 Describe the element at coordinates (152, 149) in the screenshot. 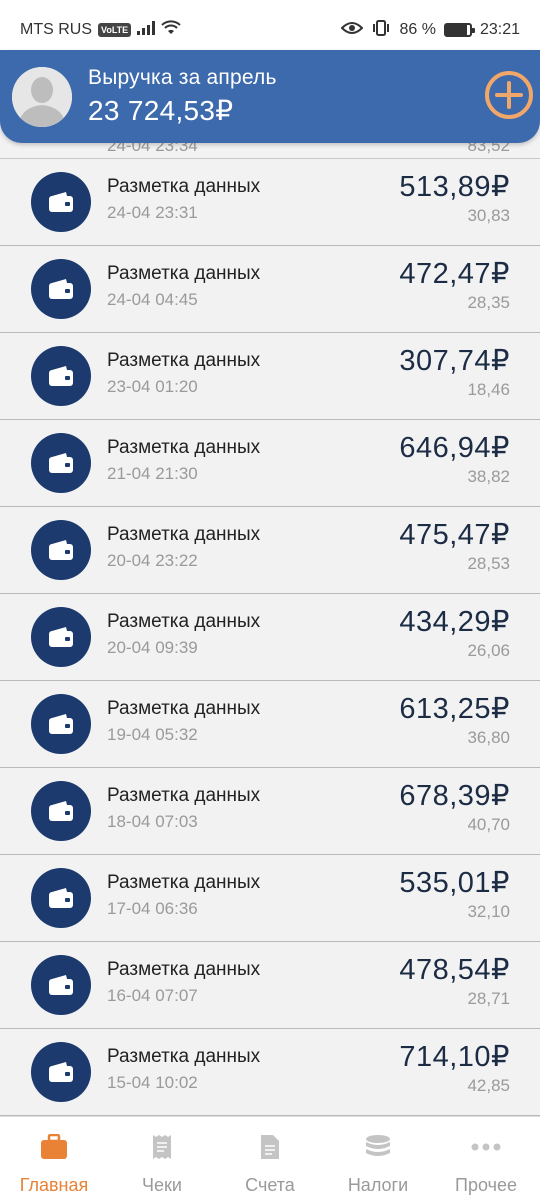

I see `transaction-date: 24-04 23:34` at that location.